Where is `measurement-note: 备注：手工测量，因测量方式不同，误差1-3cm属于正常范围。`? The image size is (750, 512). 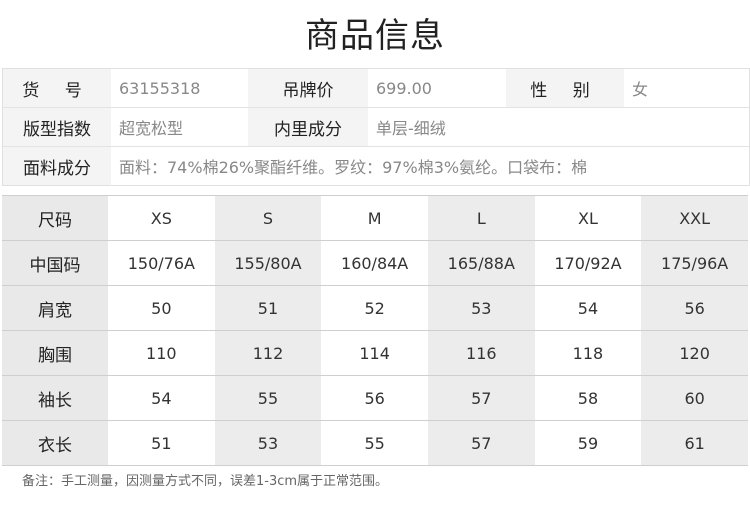 measurement-note: 备注：手工测量，因测量方式不同，误差1-3cm属于正常范围。 is located at coordinates (205, 481).